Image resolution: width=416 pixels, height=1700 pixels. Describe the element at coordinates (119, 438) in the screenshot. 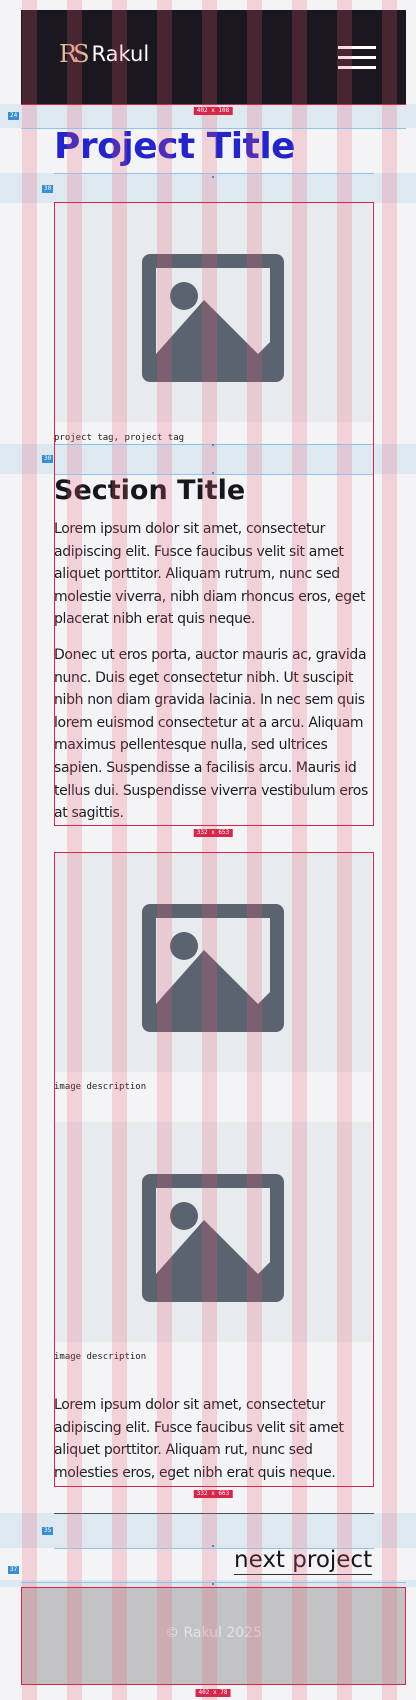

I see `project-tags: project tag, project tag` at that location.